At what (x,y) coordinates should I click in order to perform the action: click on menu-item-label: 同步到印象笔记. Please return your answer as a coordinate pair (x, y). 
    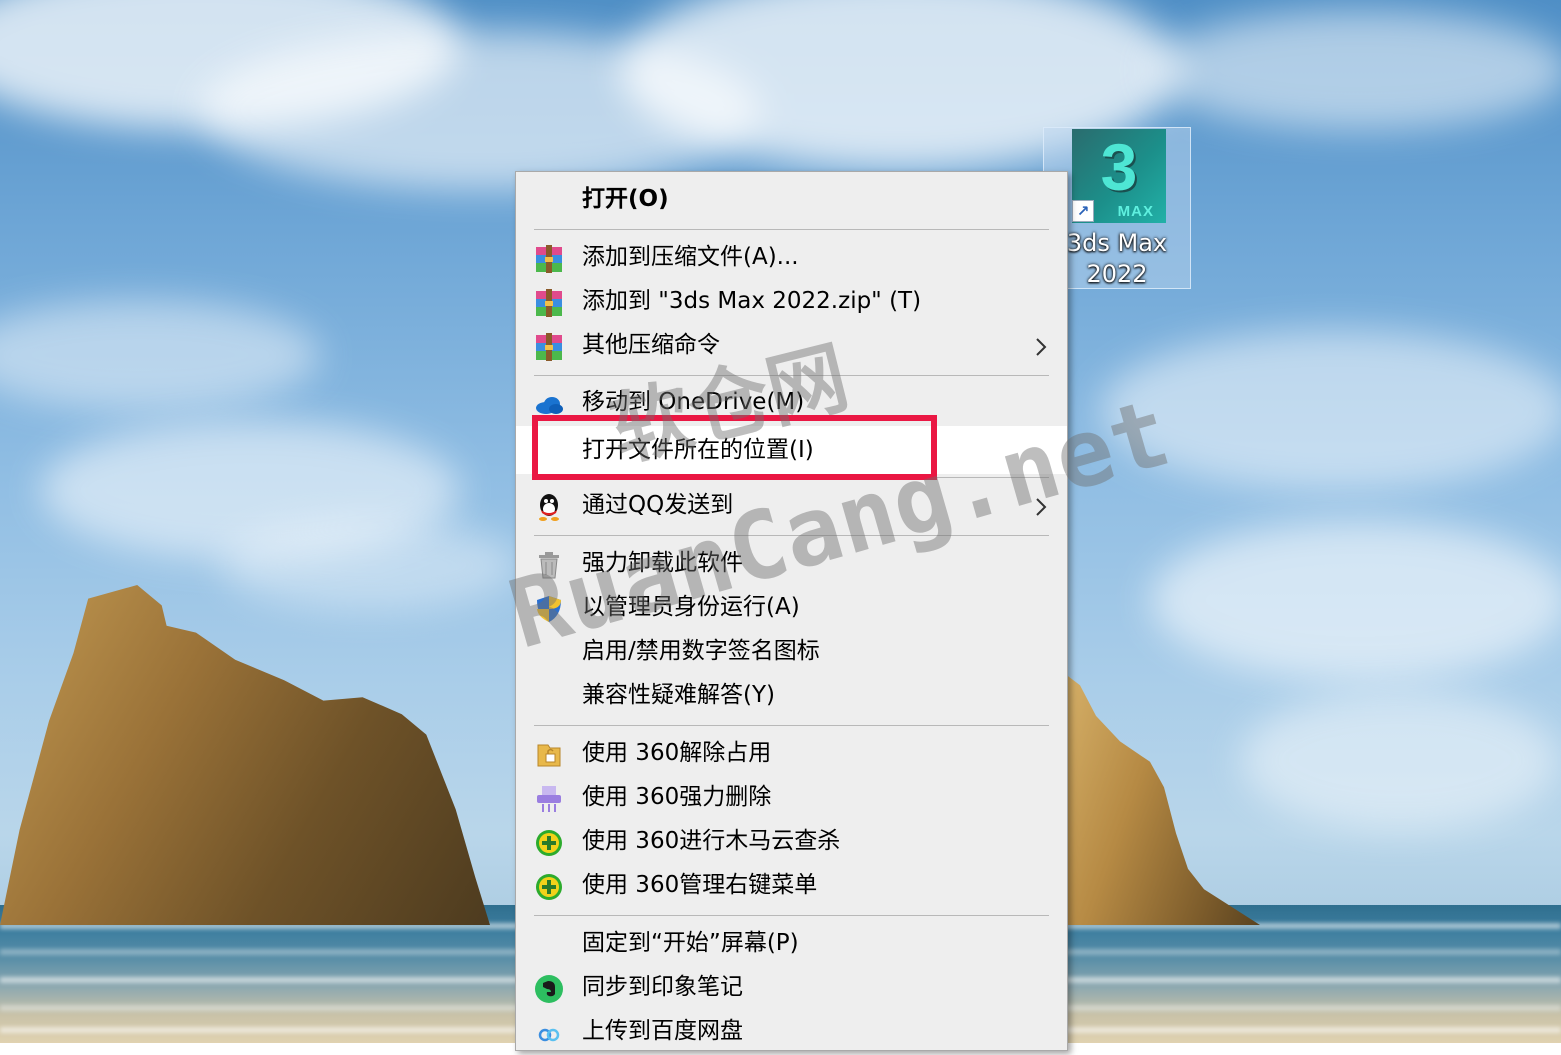
    Looking at the image, I should click on (662, 987).